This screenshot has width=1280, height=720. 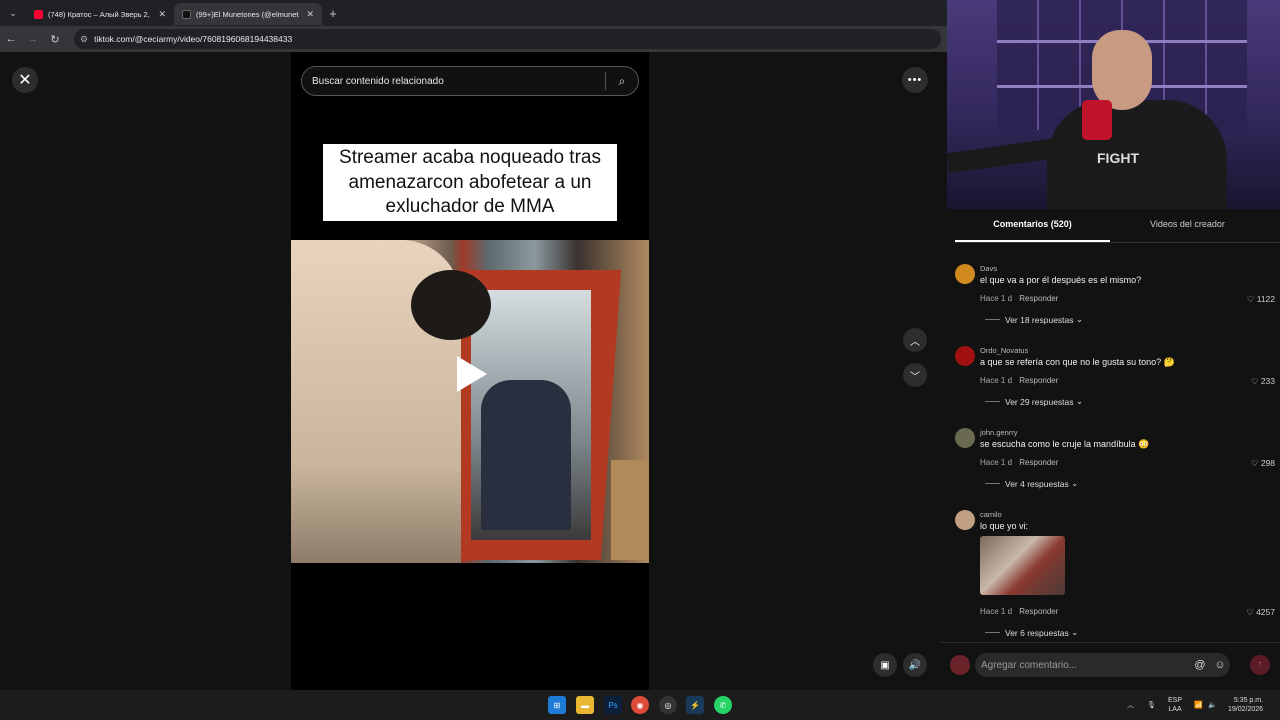 I want to click on forward-button: →, so click(x=33, y=39).